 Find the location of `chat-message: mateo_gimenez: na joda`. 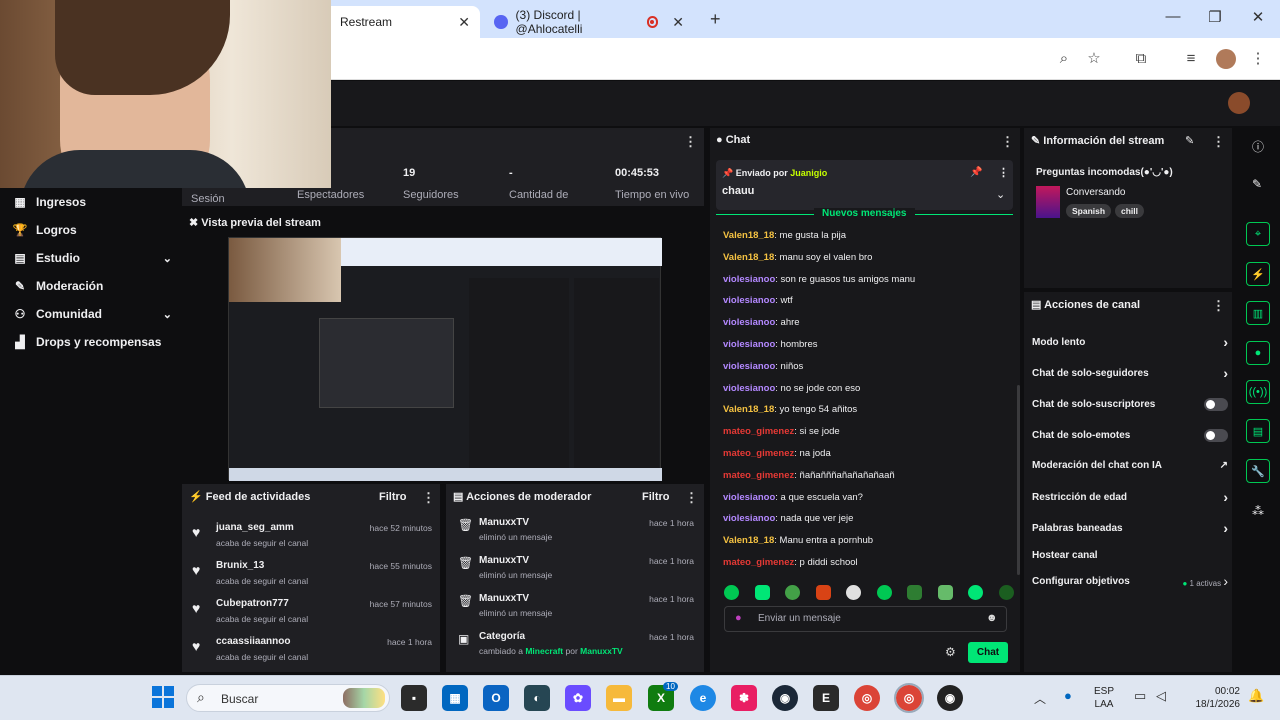

chat-message: mateo_gimenez: na joda is located at coordinates (777, 453).